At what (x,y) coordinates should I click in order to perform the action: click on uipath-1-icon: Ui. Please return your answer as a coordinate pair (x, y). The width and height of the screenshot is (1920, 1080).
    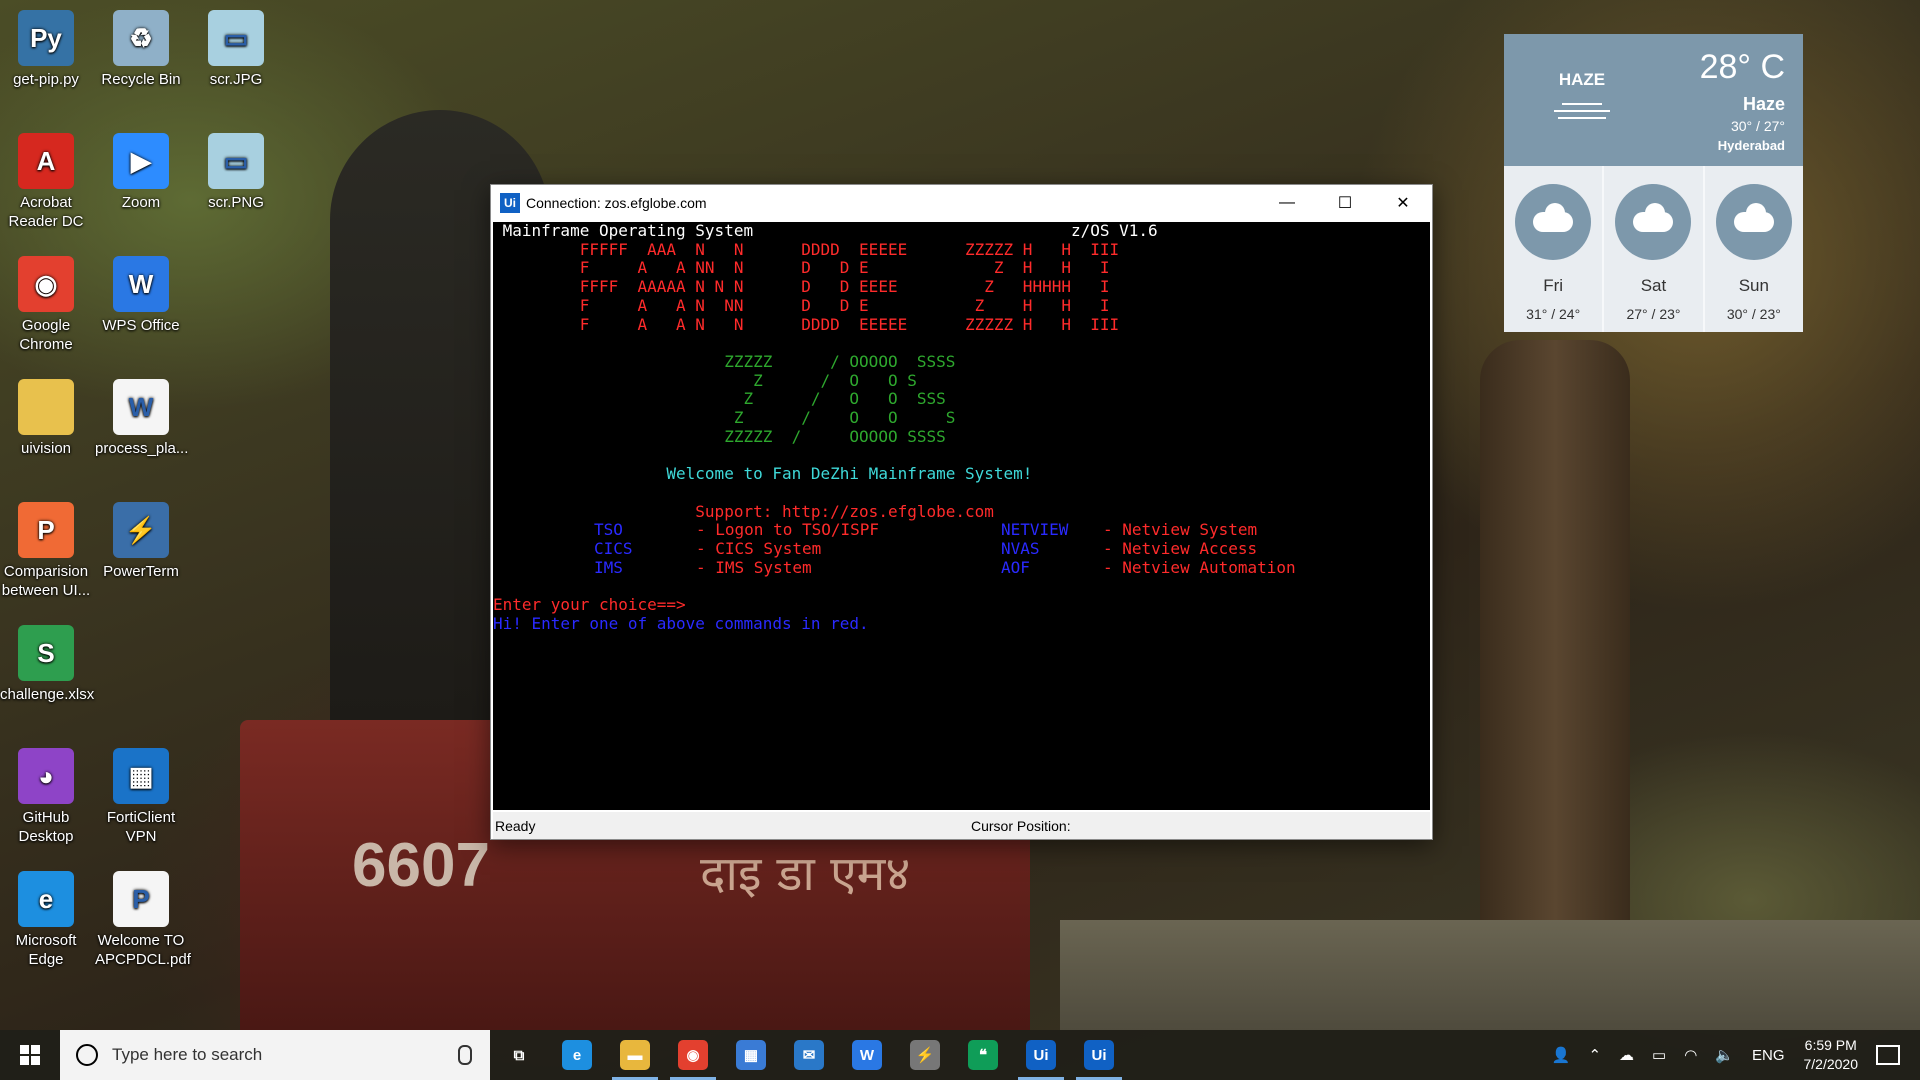
    Looking at the image, I should click on (1041, 1055).